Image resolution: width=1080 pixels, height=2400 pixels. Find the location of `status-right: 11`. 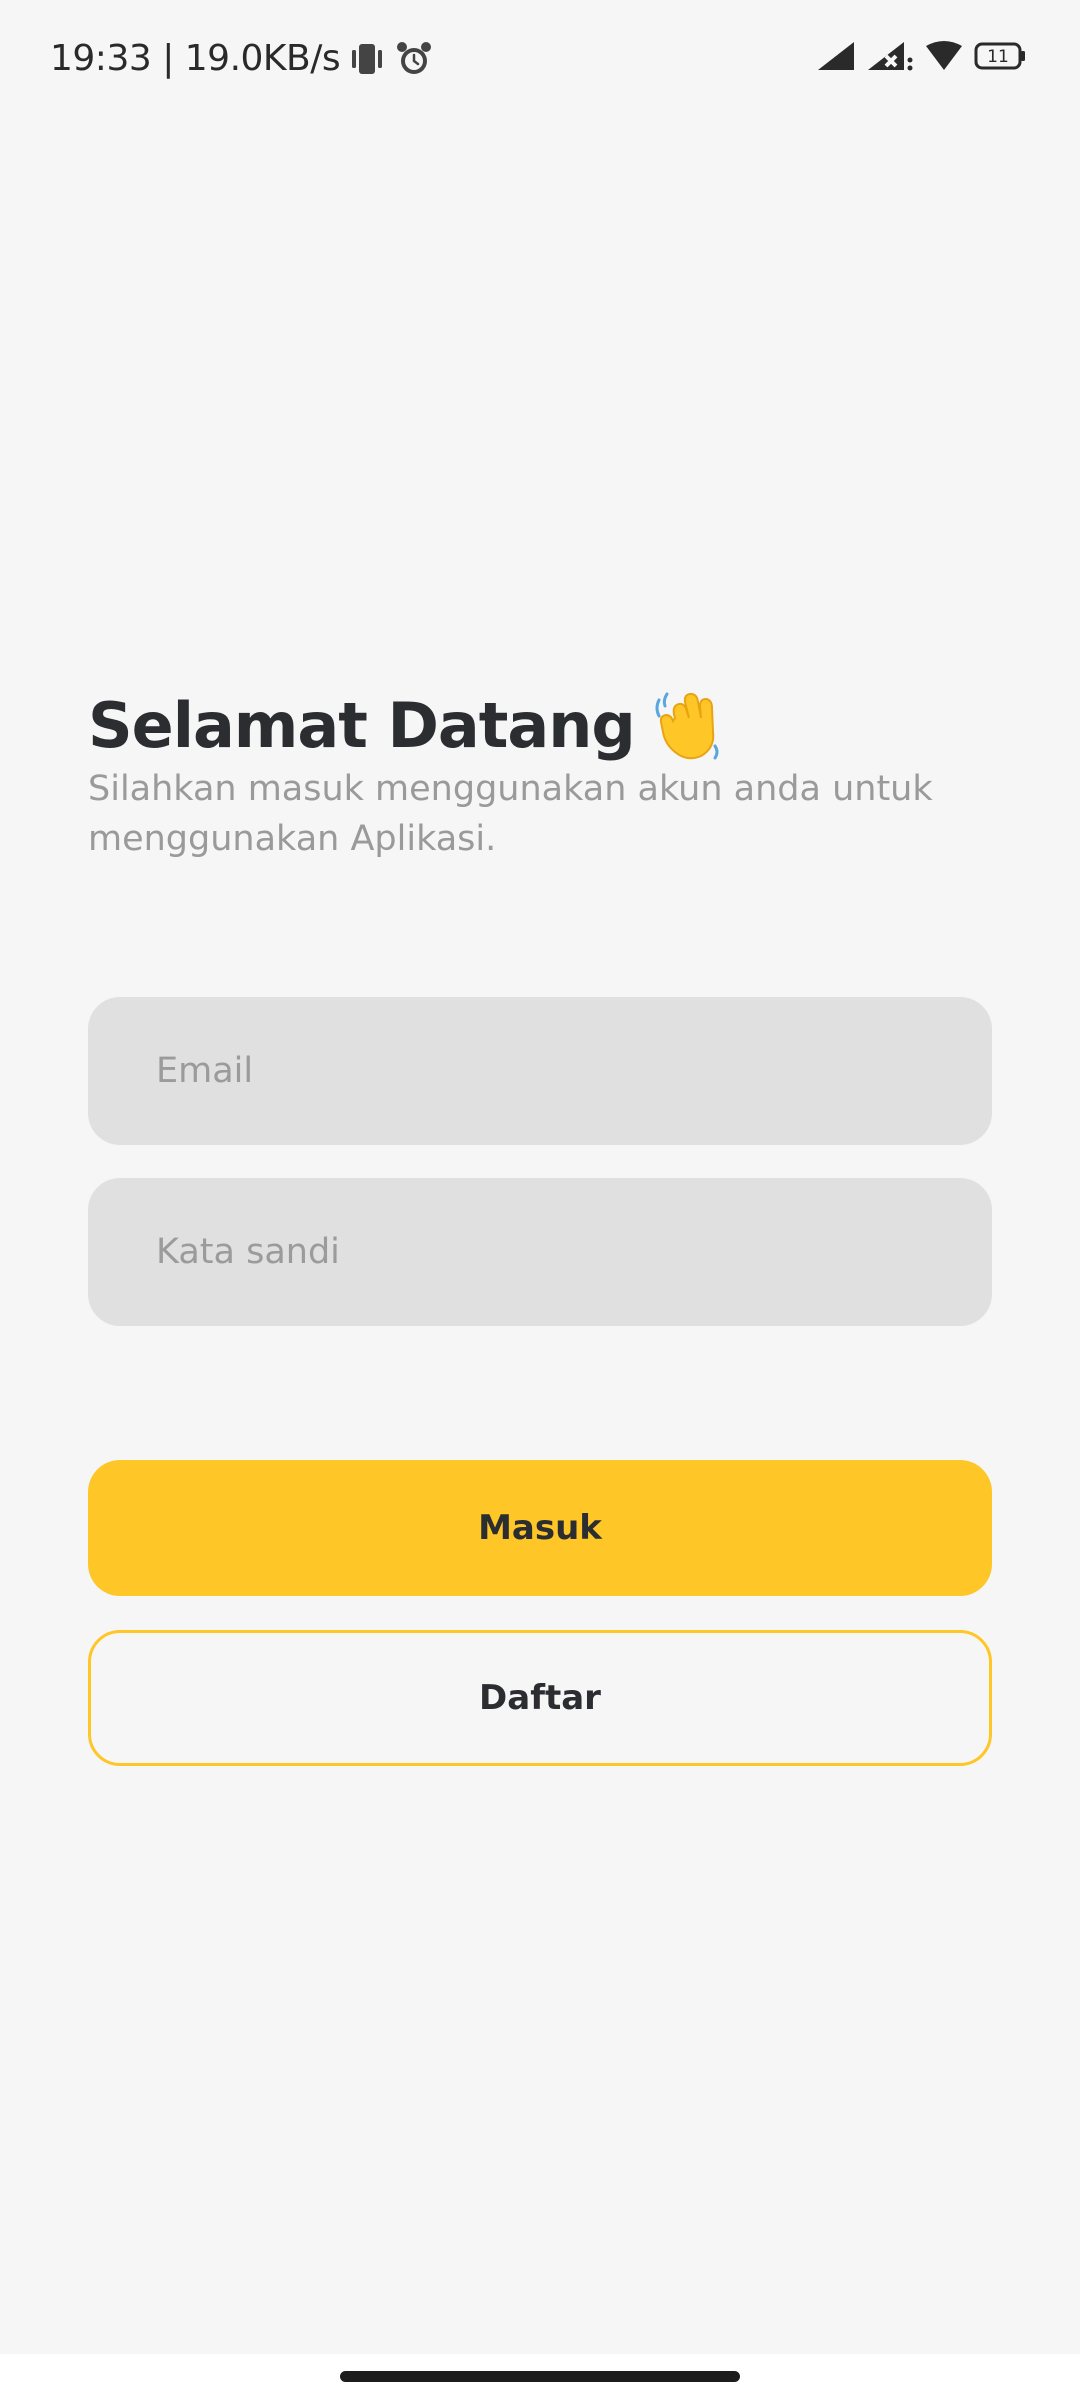

status-right: 11 is located at coordinates (921, 56).